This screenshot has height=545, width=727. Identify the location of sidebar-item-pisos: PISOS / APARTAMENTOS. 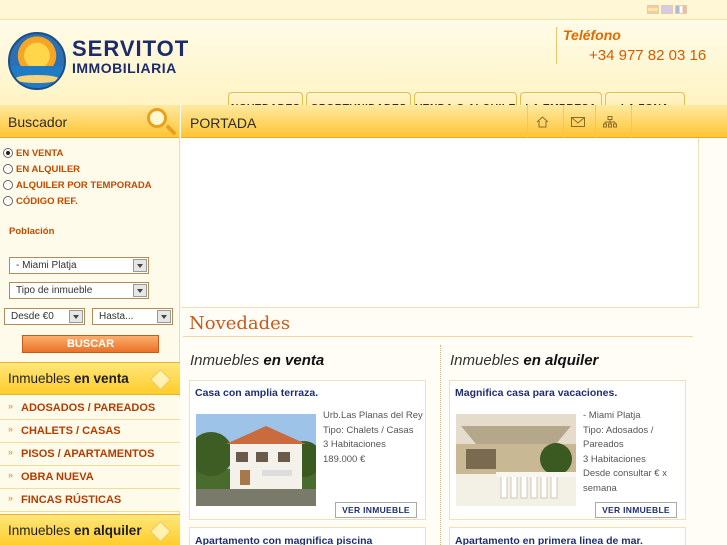
(90, 454).